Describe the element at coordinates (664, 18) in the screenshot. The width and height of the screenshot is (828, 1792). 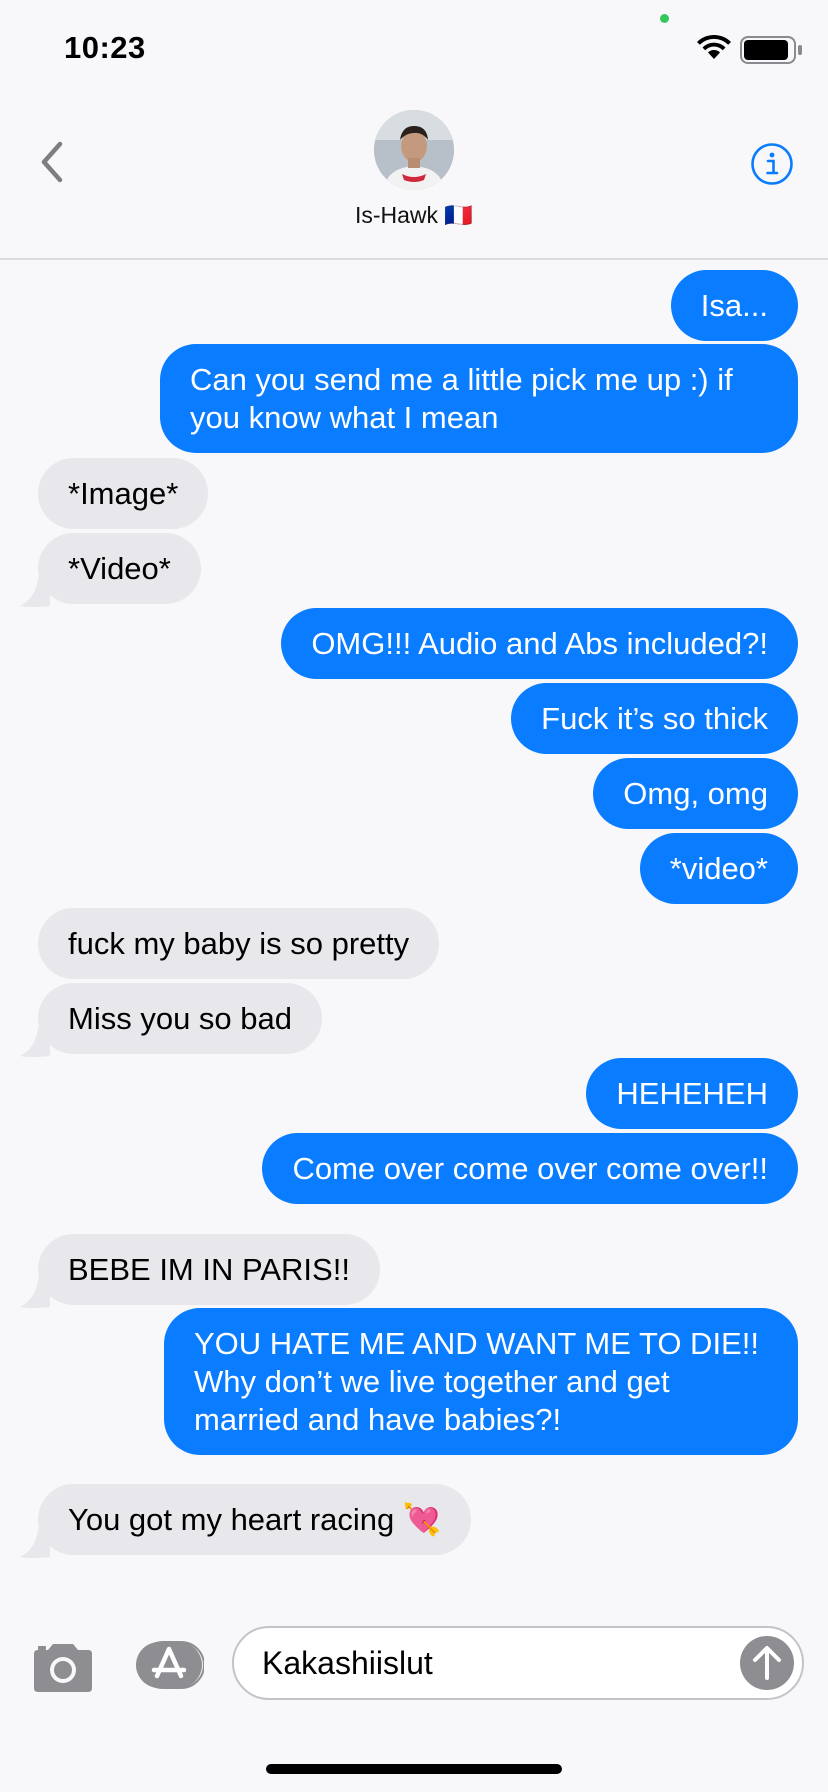
I see `privacy-indicator` at that location.